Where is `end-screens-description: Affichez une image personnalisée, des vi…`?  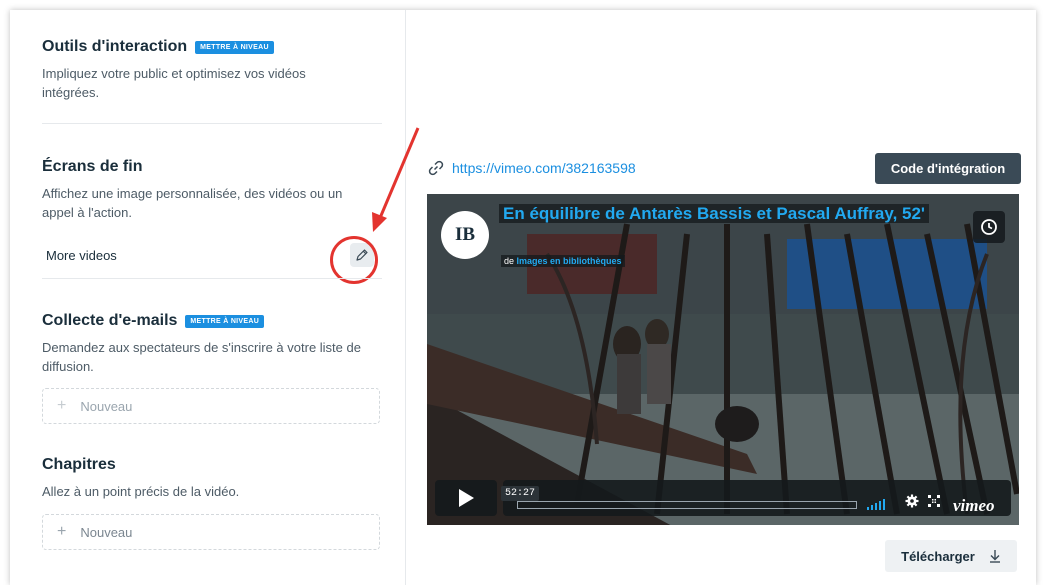 end-screens-description: Affichez une image personnalisée, des vi… is located at coordinates (192, 203).